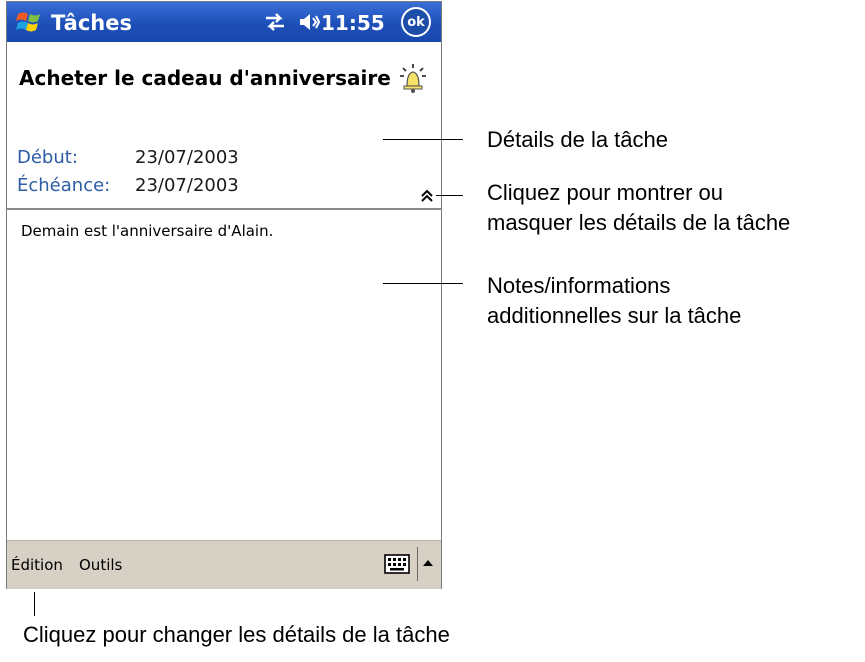 This screenshot has width=865, height=662. What do you see at coordinates (224, 209) in the screenshot?
I see `details-divider` at bounding box center [224, 209].